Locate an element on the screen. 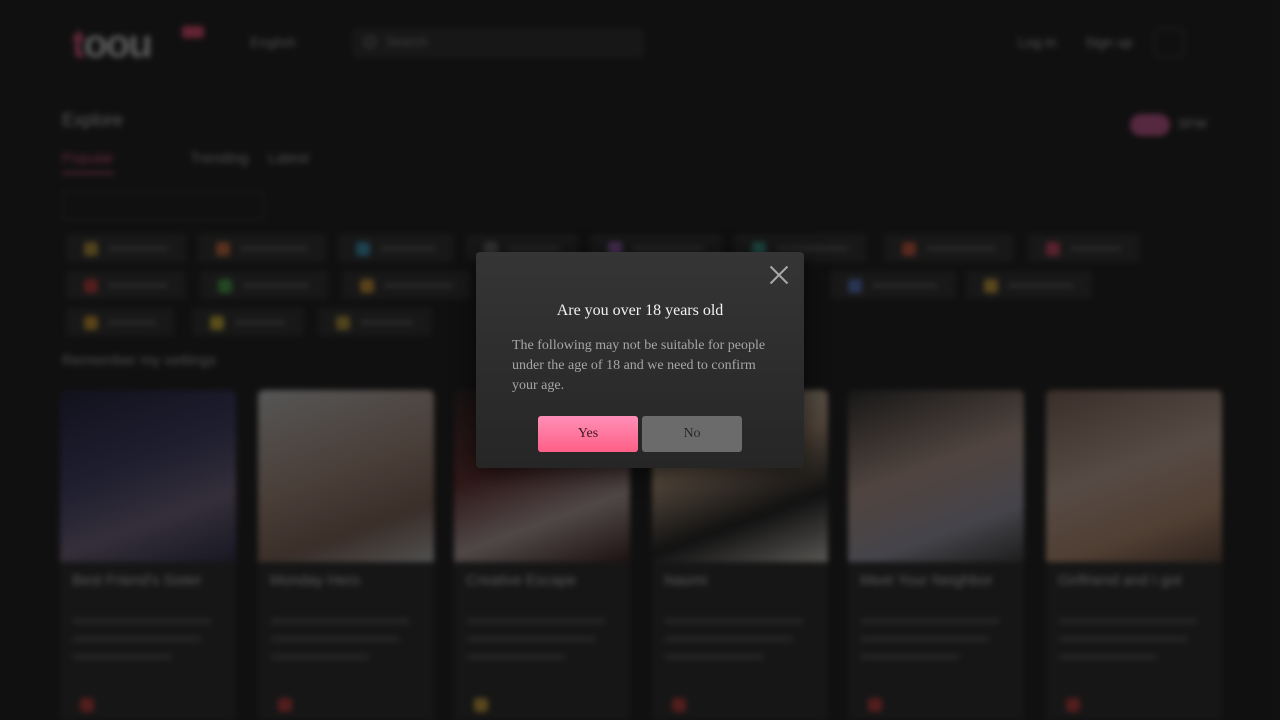 This screenshot has width=1280, height=720. close-icon is located at coordinates (779, 275).